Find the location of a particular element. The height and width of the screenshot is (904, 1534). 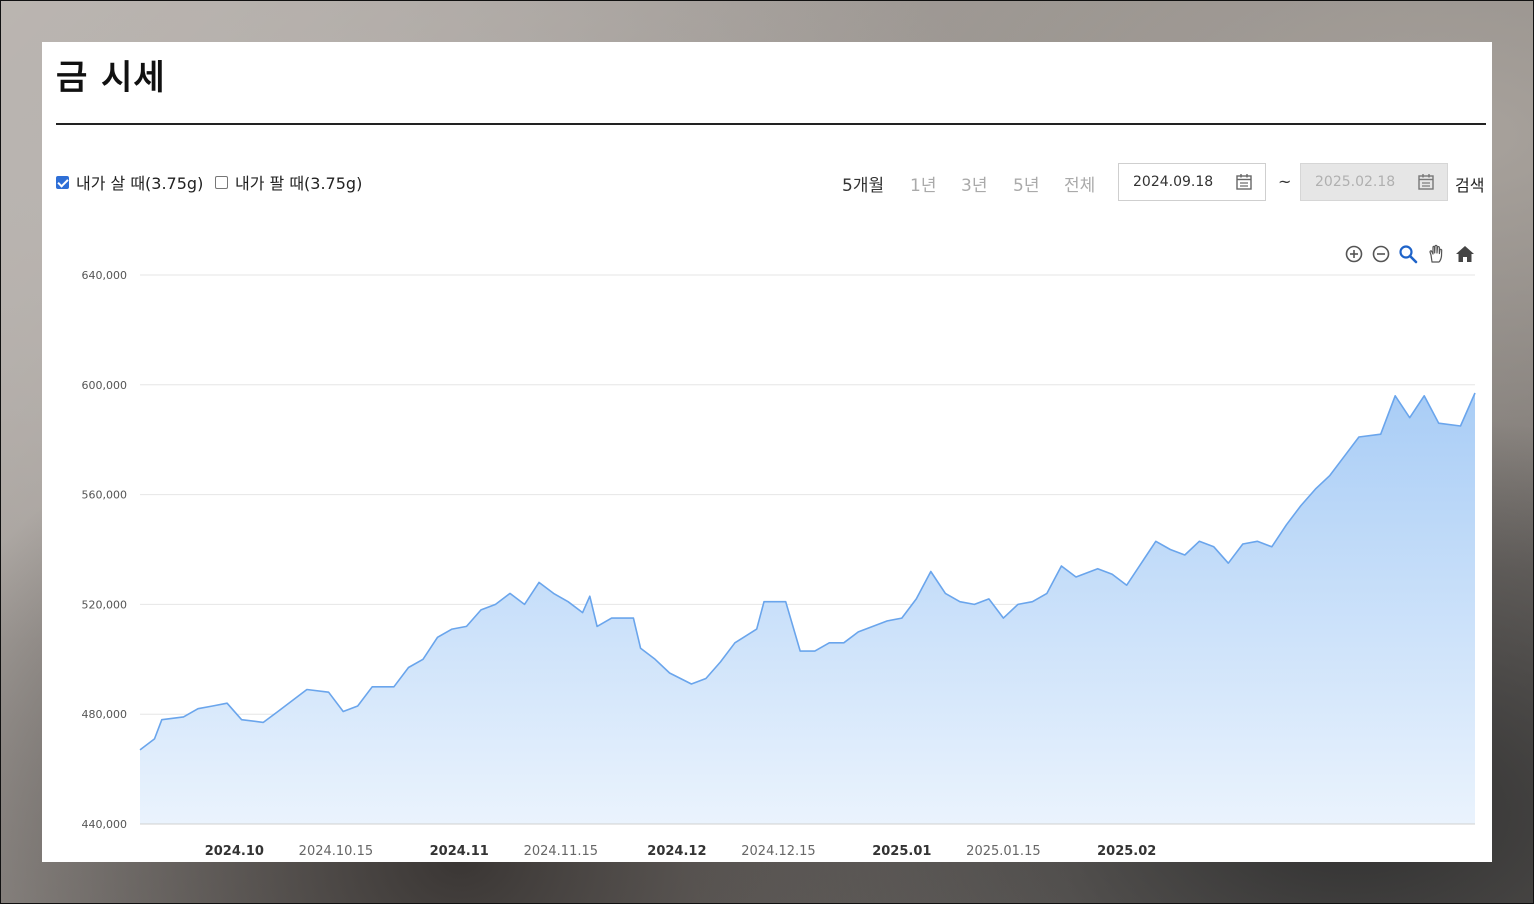

x-tick-label: 2024.12.15 is located at coordinates (778, 851).